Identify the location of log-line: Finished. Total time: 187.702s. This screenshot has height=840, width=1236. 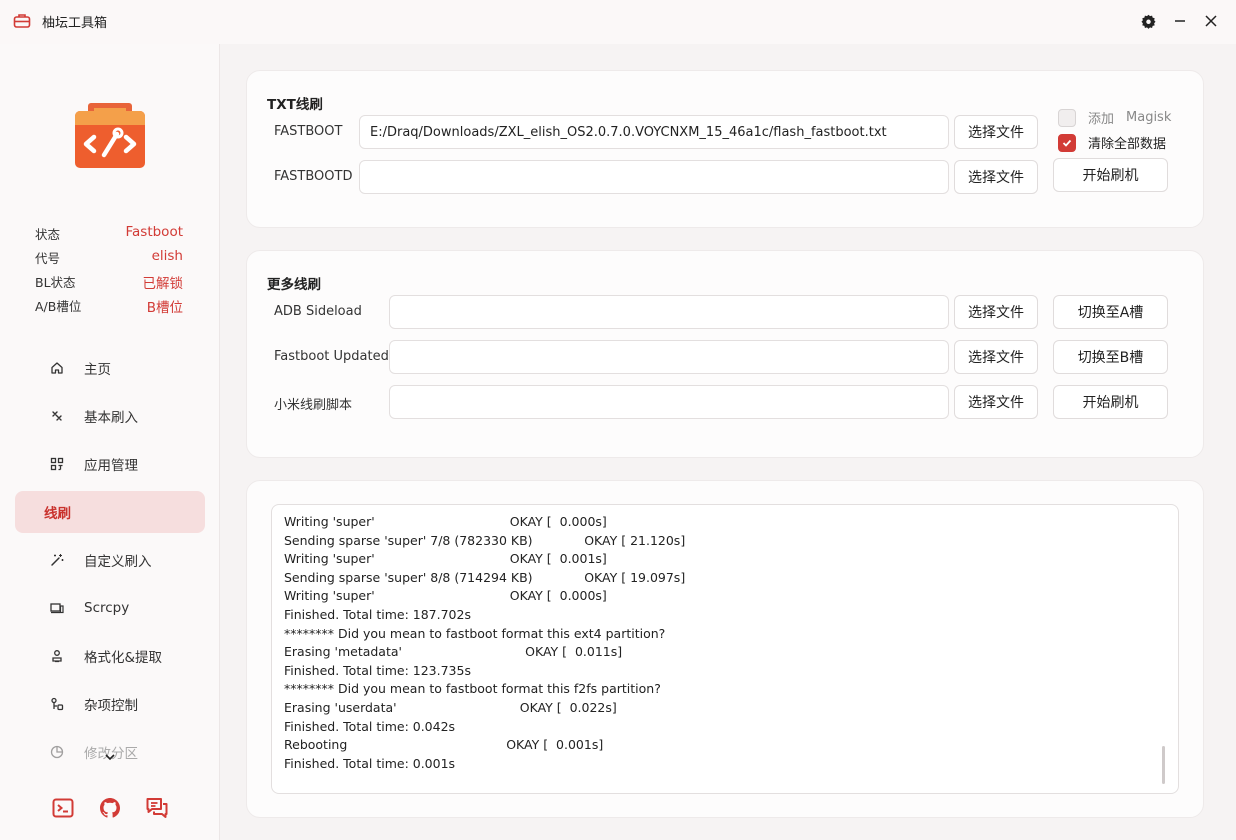
(377, 614).